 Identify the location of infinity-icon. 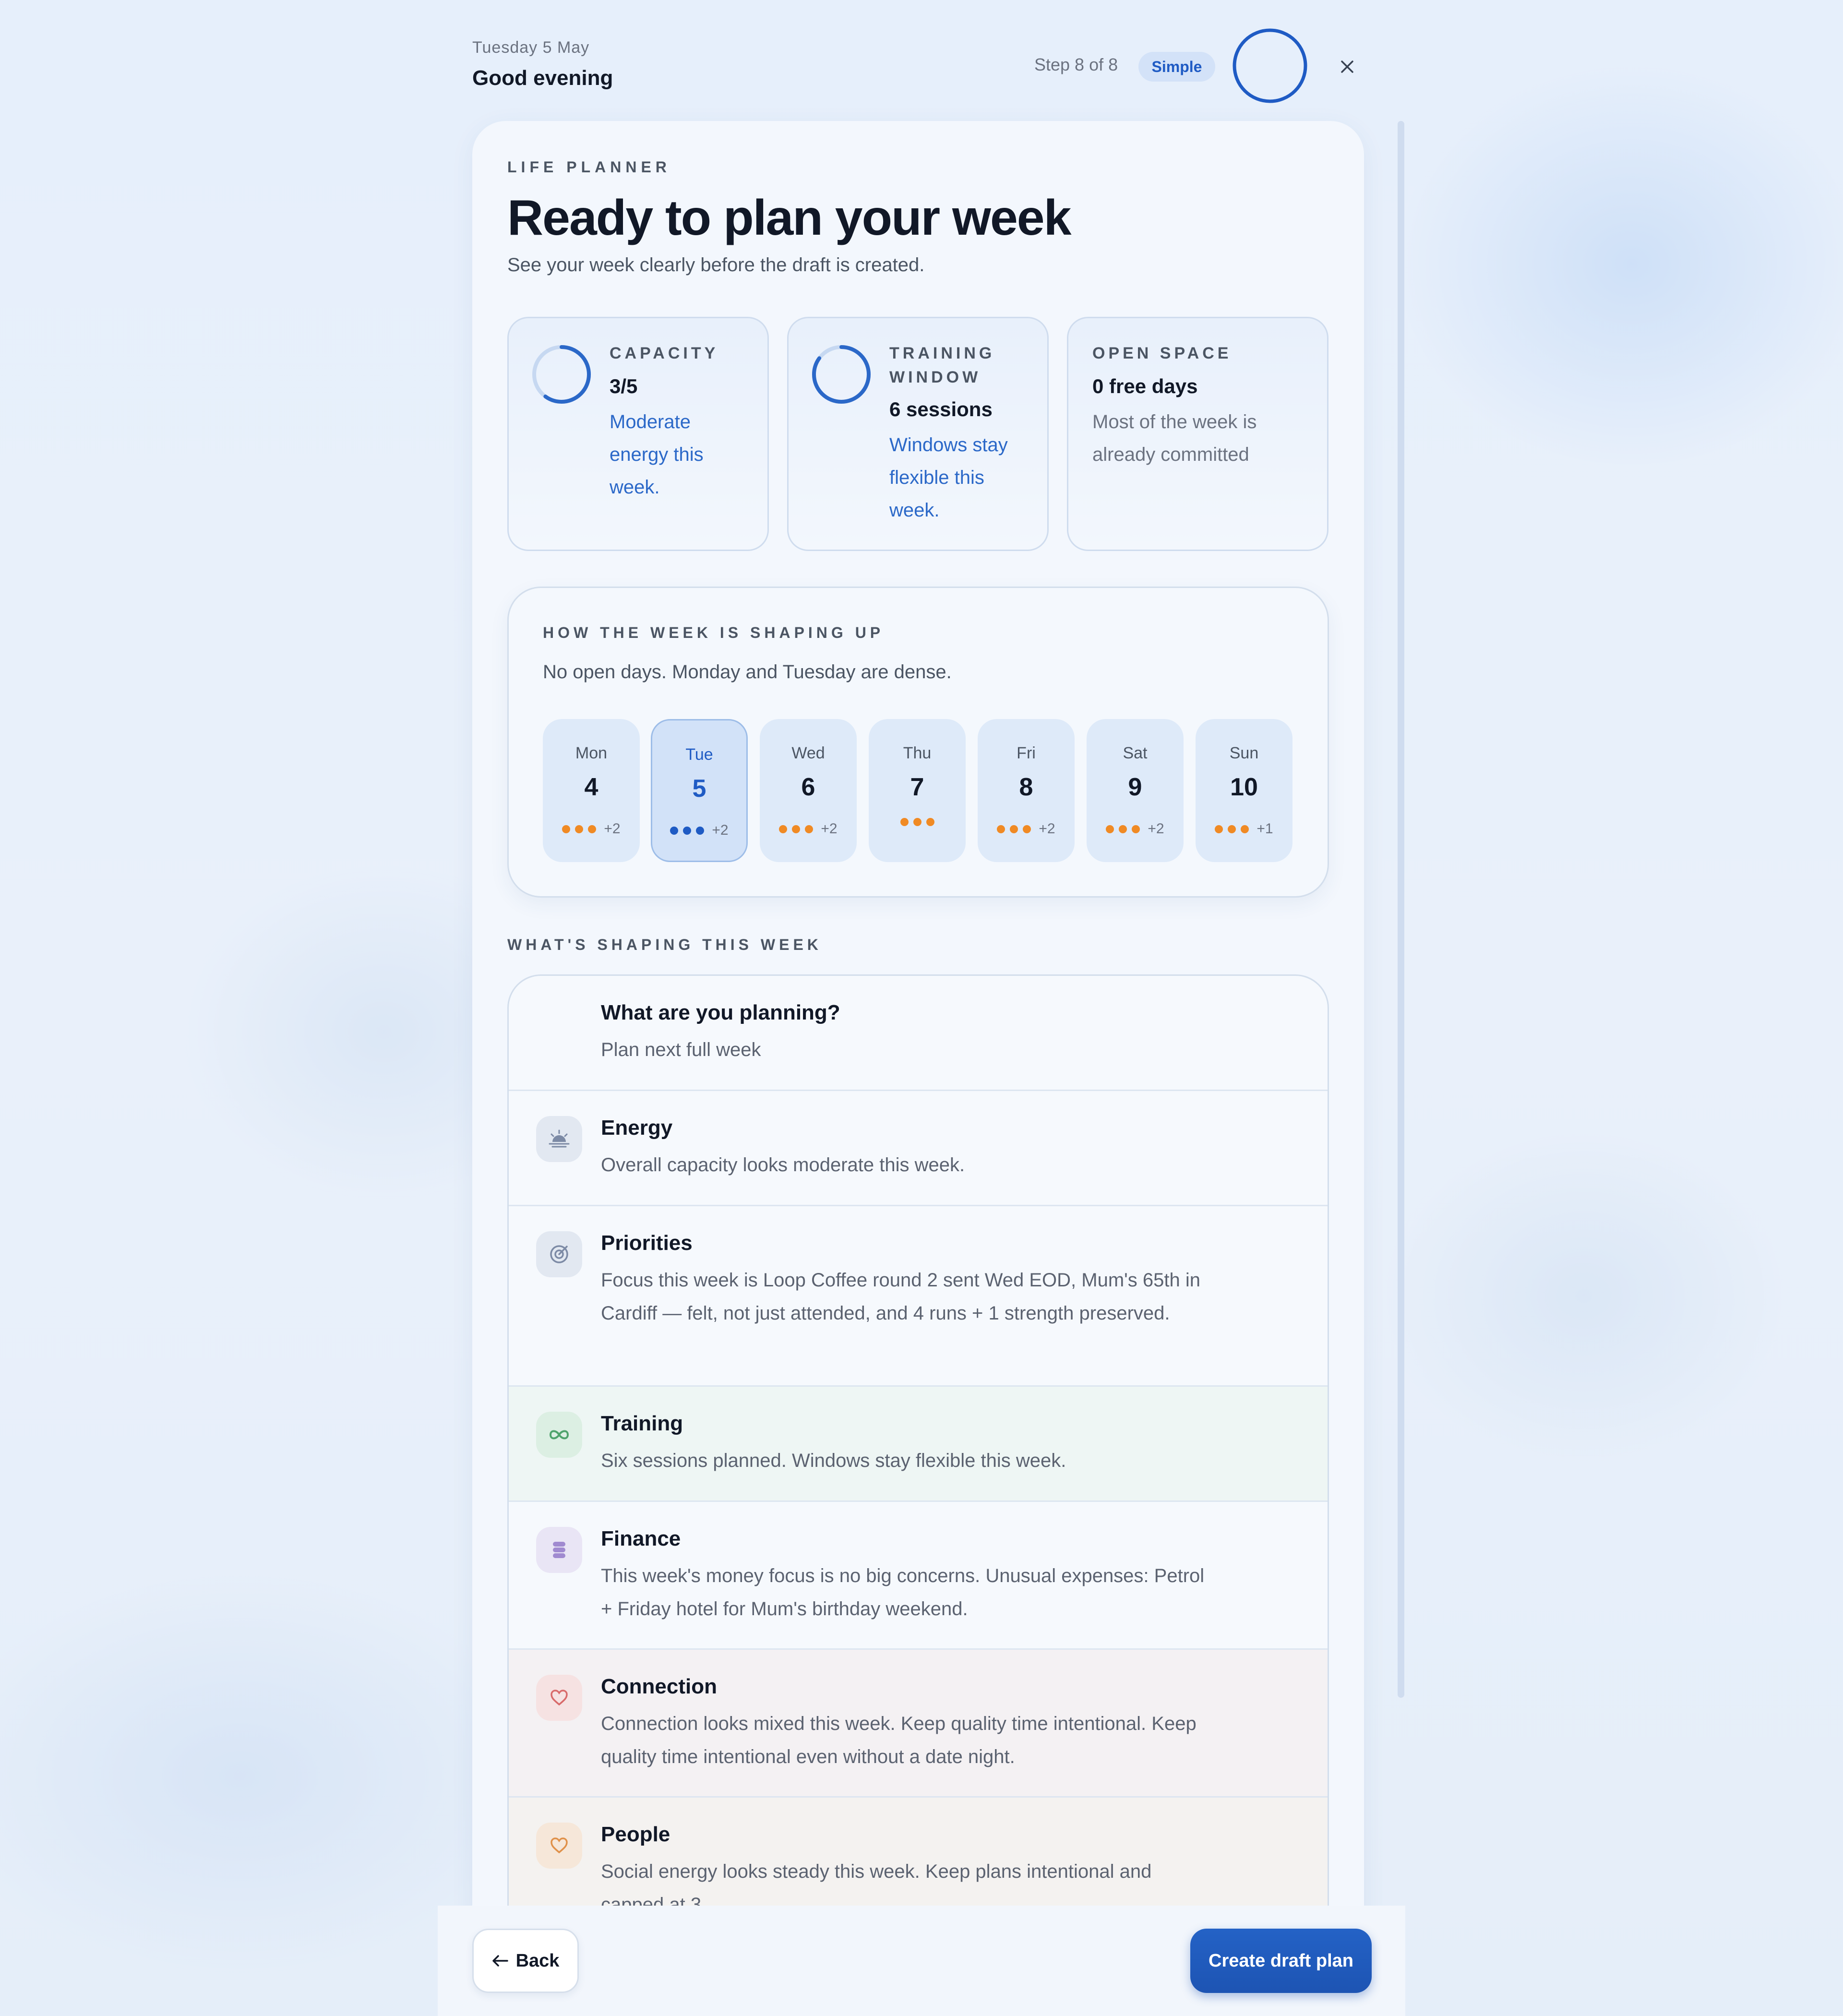
(559, 1435).